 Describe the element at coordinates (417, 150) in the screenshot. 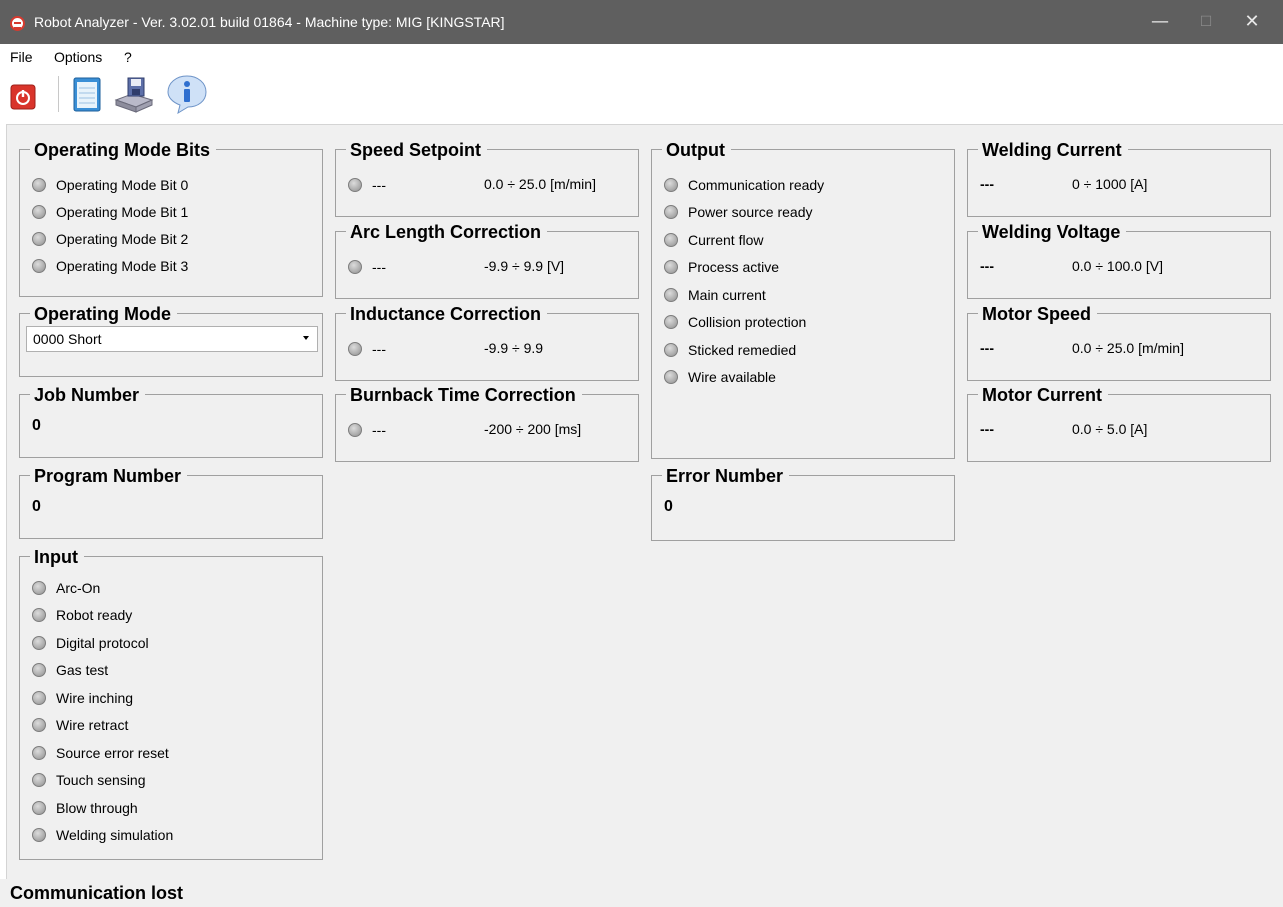

I see `speed-setpoint-title: Speed Setpoint` at that location.